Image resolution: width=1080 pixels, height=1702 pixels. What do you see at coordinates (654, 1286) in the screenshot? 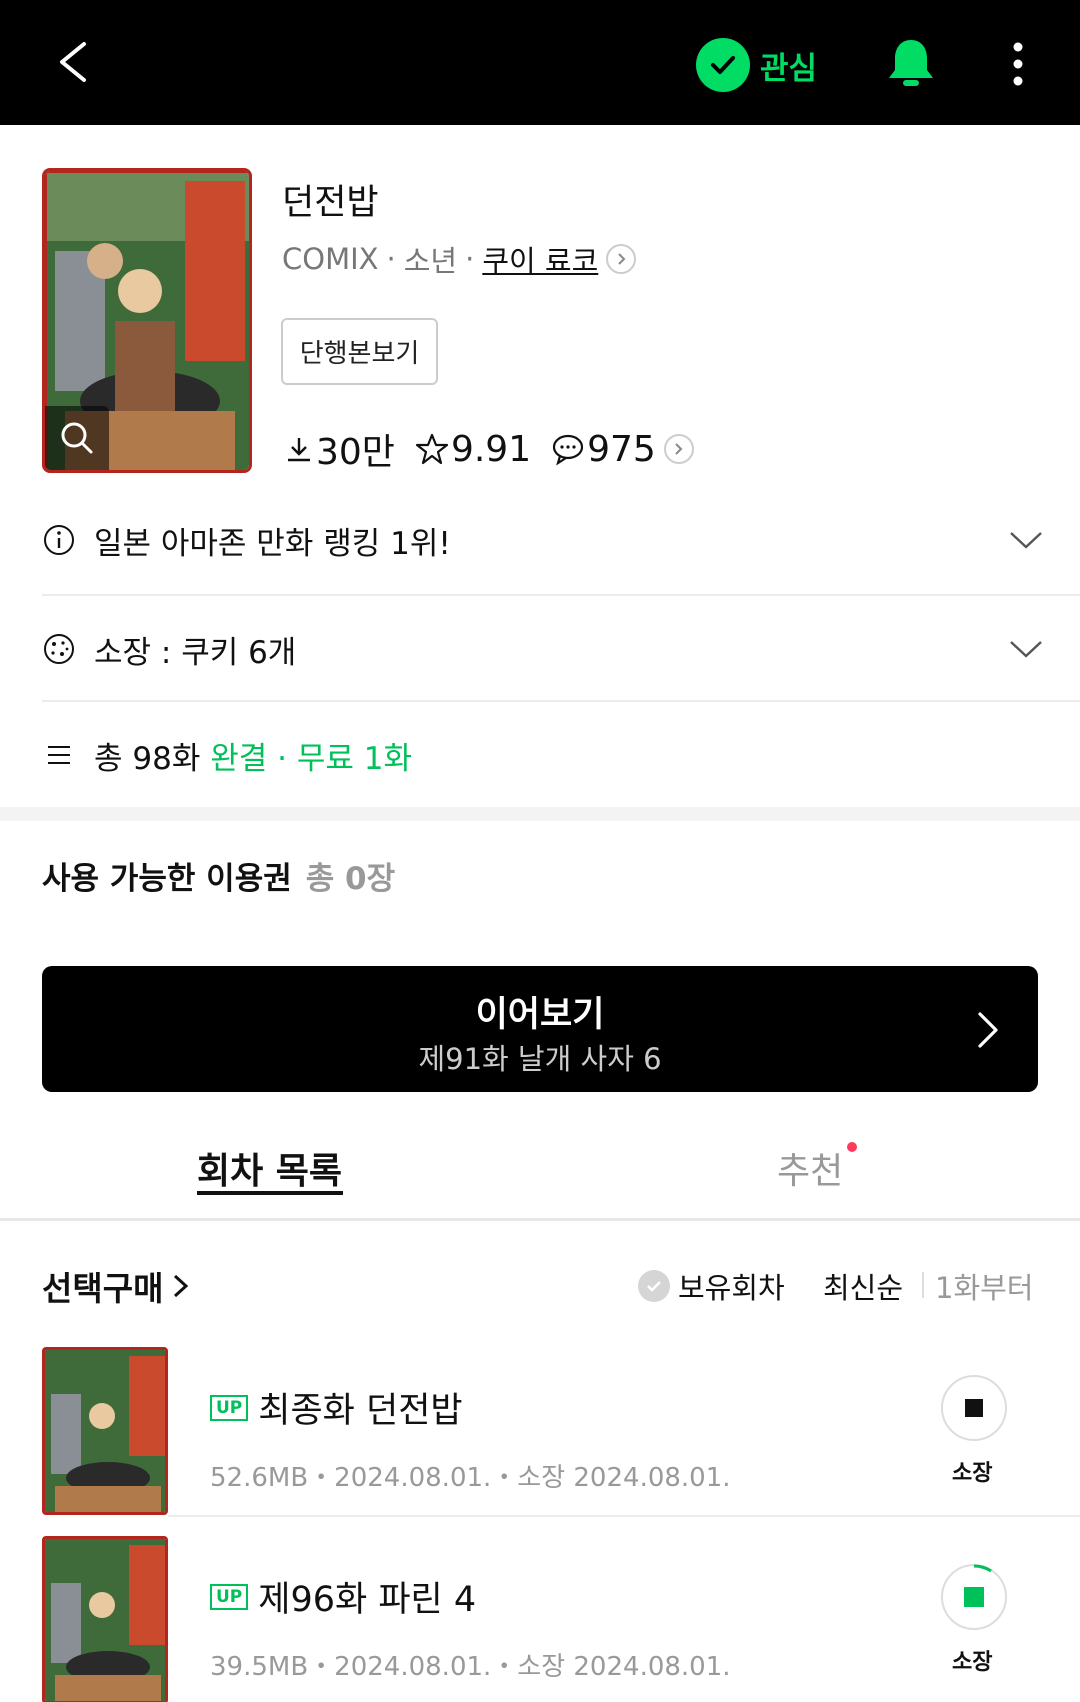
I see `check-icon` at bounding box center [654, 1286].